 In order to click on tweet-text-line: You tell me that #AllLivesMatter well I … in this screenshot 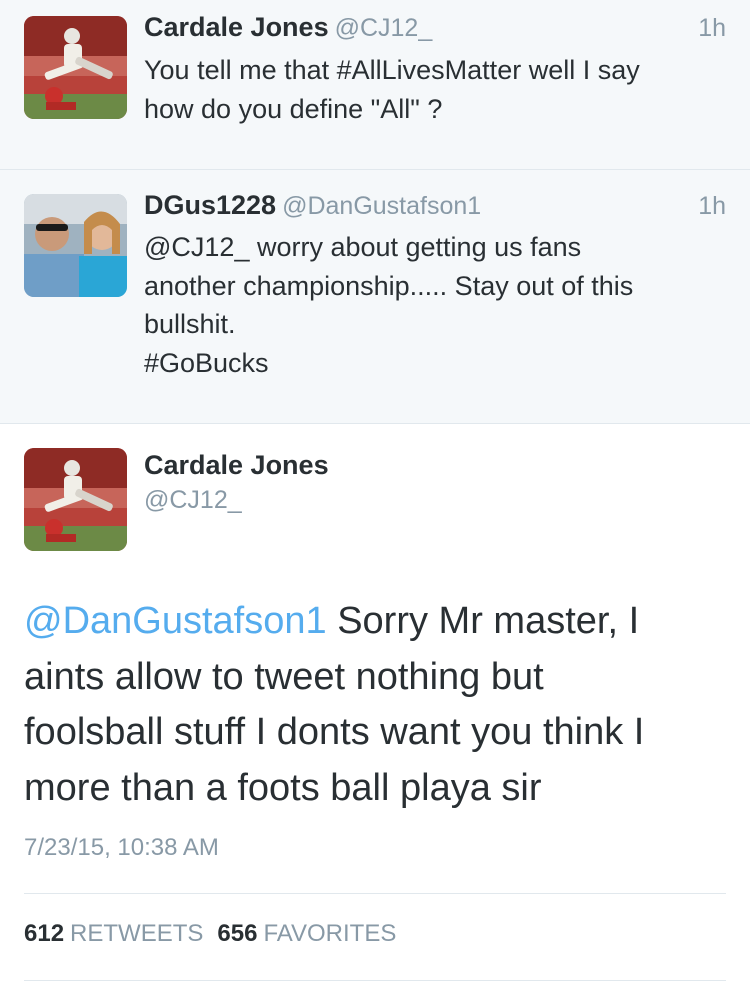, I will do `click(392, 70)`.